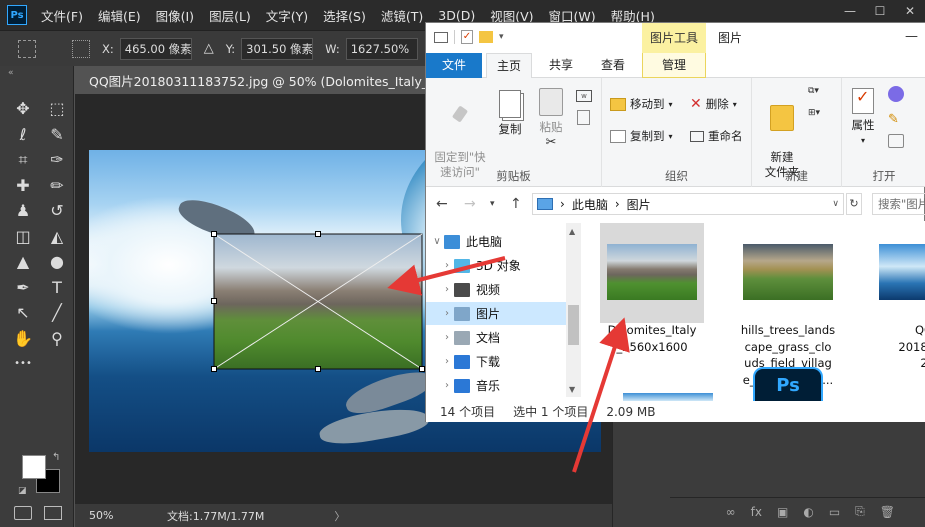 The image size is (925, 527). What do you see at coordinates (175, 15) in the screenshot?
I see `menu-image: 图像(I)` at bounding box center [175, 15].